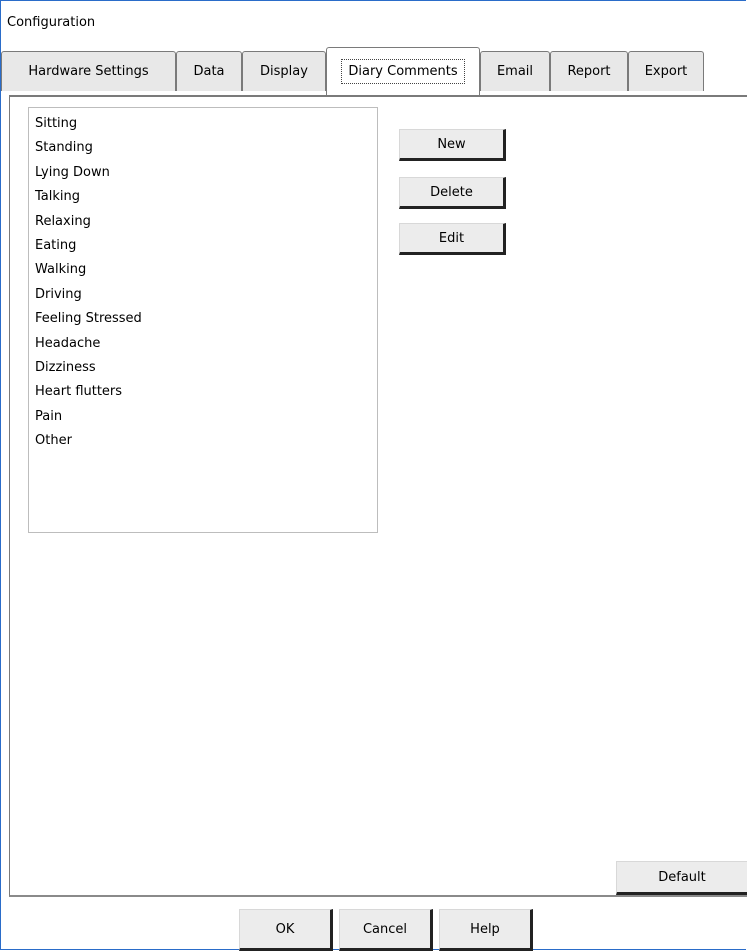  Describe the element at coordinates (286, 930) in the screenshot. I see `ok-button: OK` at that location.